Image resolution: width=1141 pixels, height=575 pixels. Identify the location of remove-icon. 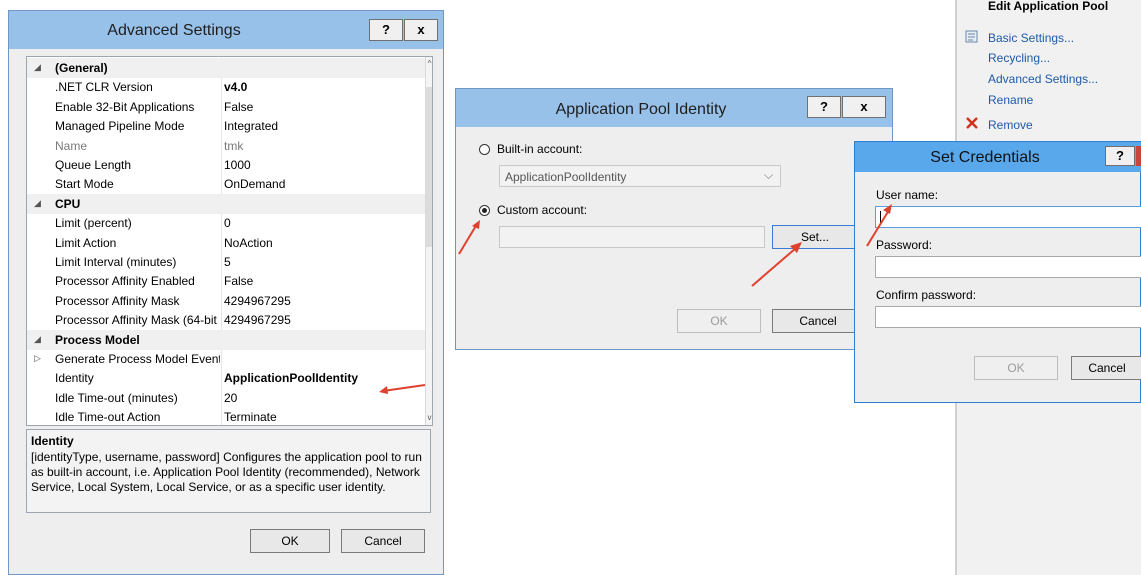
(972, 123).